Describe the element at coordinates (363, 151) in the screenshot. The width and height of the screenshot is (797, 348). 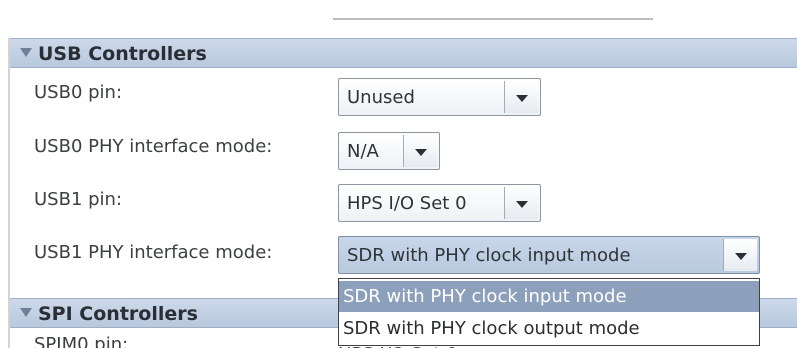
I see `combo-value: N/A` at that location.